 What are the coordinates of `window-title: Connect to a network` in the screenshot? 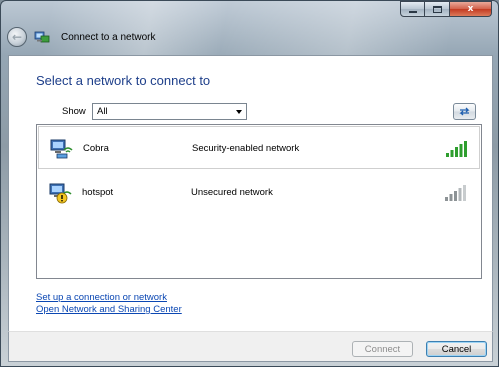 It's located at (108, 37).